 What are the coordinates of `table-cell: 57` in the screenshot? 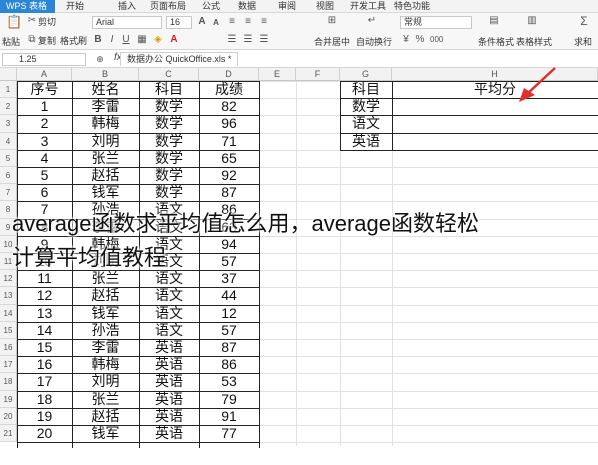 It's located at (229, 261).